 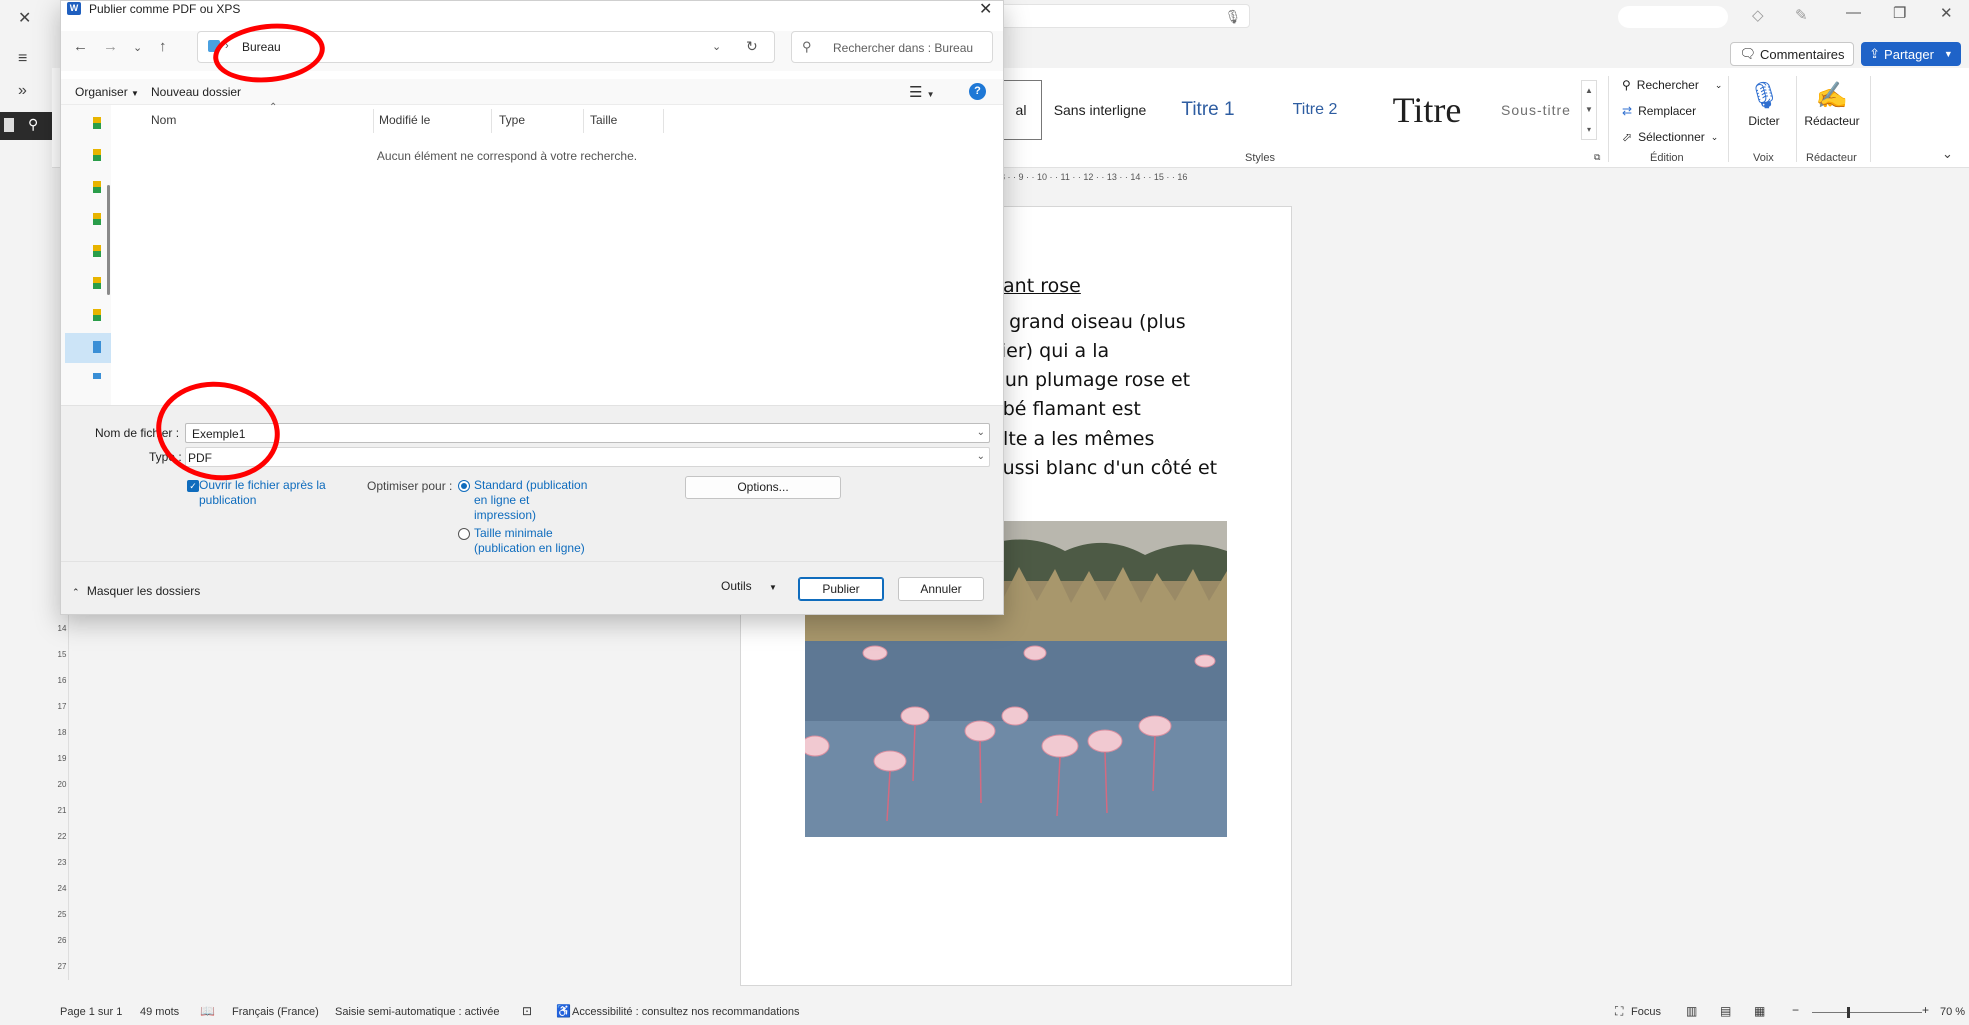 I want to click on zoom-in-icon: +, so click(x=1925, y=1010).